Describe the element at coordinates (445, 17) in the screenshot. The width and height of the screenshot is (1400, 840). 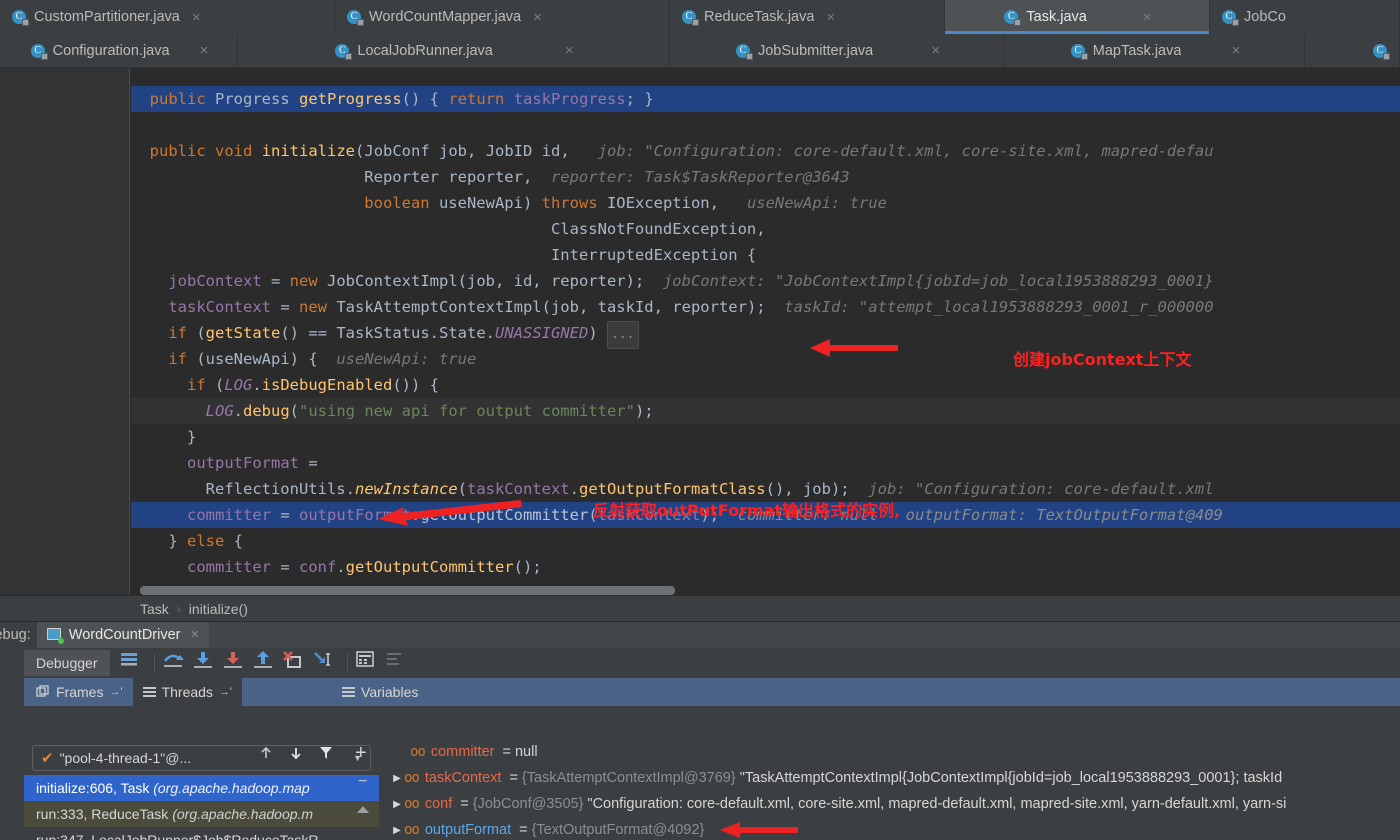
I see `tab-label: WordCountMapper.java` at that location.